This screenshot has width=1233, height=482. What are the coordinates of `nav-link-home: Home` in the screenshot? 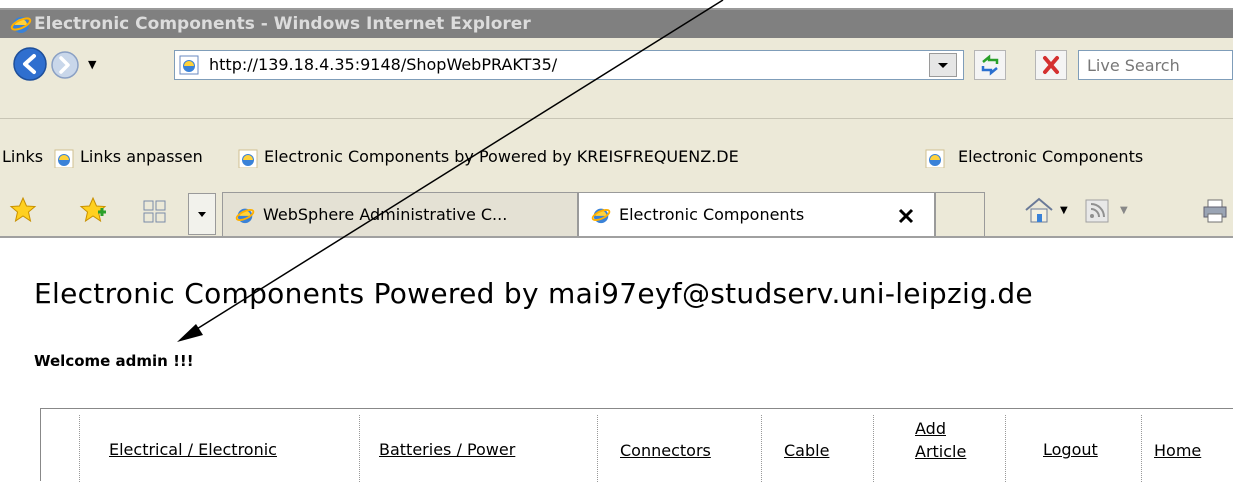 It's located at (1177, 450).